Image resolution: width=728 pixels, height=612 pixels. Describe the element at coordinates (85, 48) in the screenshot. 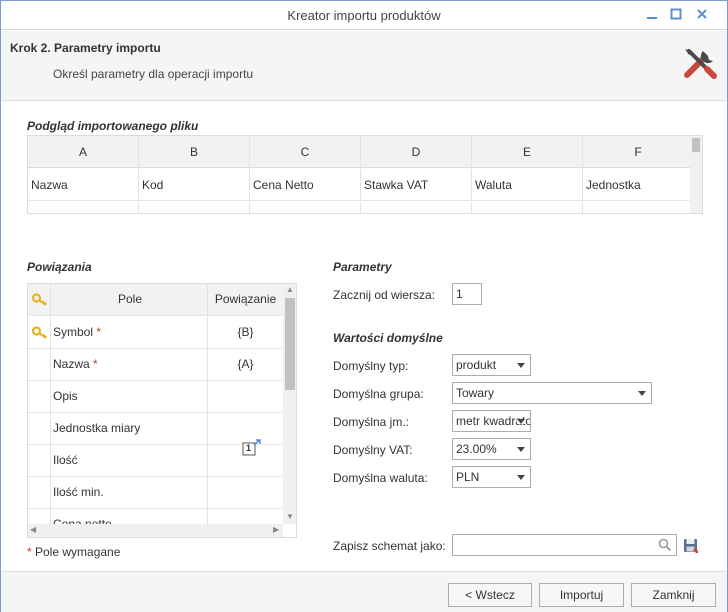

I see `step-title: Krok 2. Parametry importu` at that location.